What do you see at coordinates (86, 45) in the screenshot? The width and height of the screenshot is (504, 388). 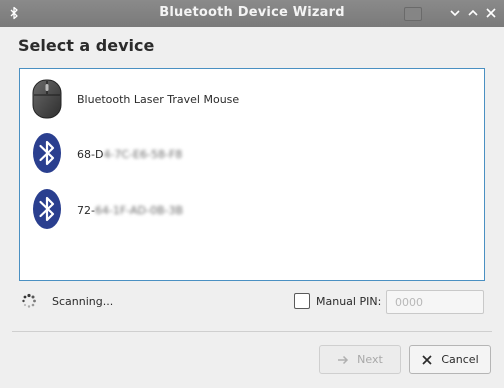 I see `page-title: Select a device` at bounding box center [86, 45].